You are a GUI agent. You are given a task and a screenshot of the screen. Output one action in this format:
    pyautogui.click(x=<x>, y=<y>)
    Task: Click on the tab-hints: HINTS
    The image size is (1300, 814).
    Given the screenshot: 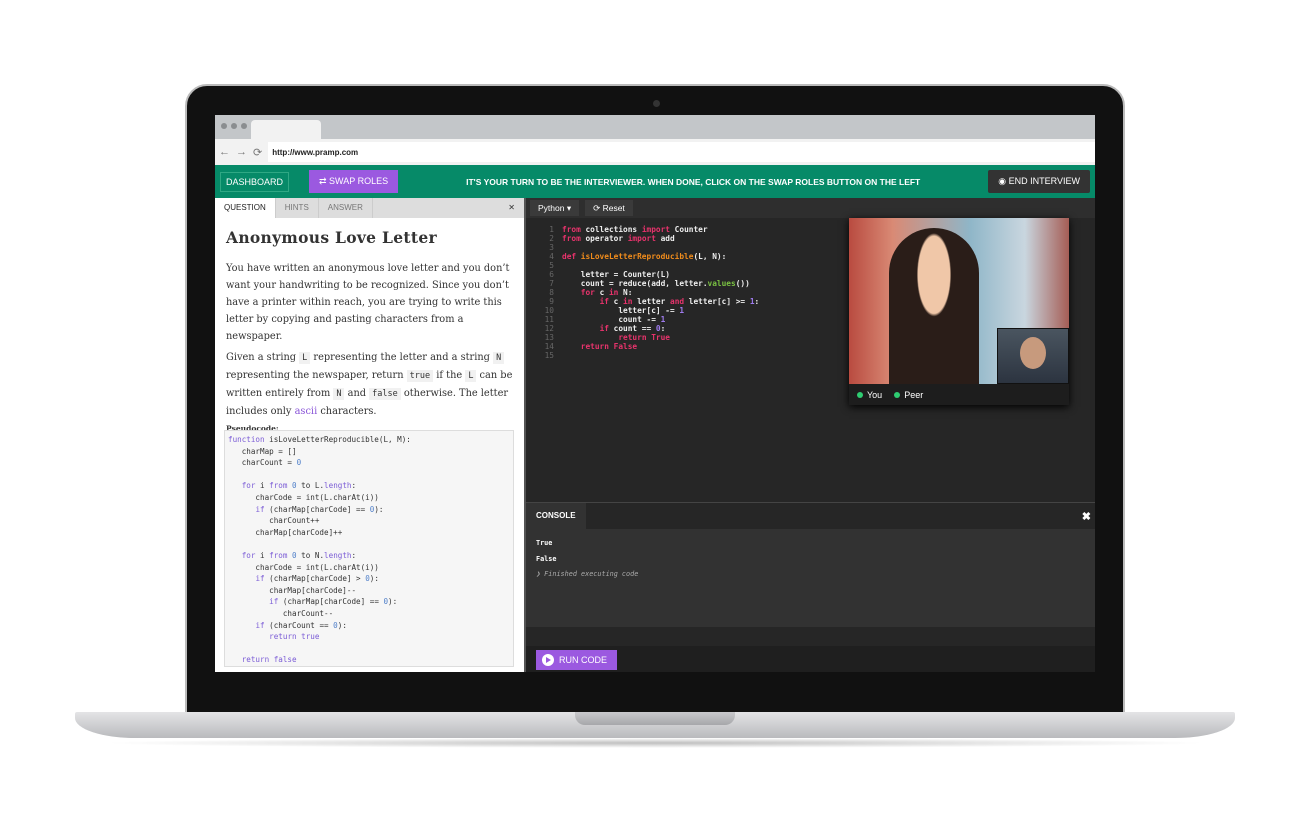 What is the action you would take?
    pyautogui.click(x=297, y=208)
    